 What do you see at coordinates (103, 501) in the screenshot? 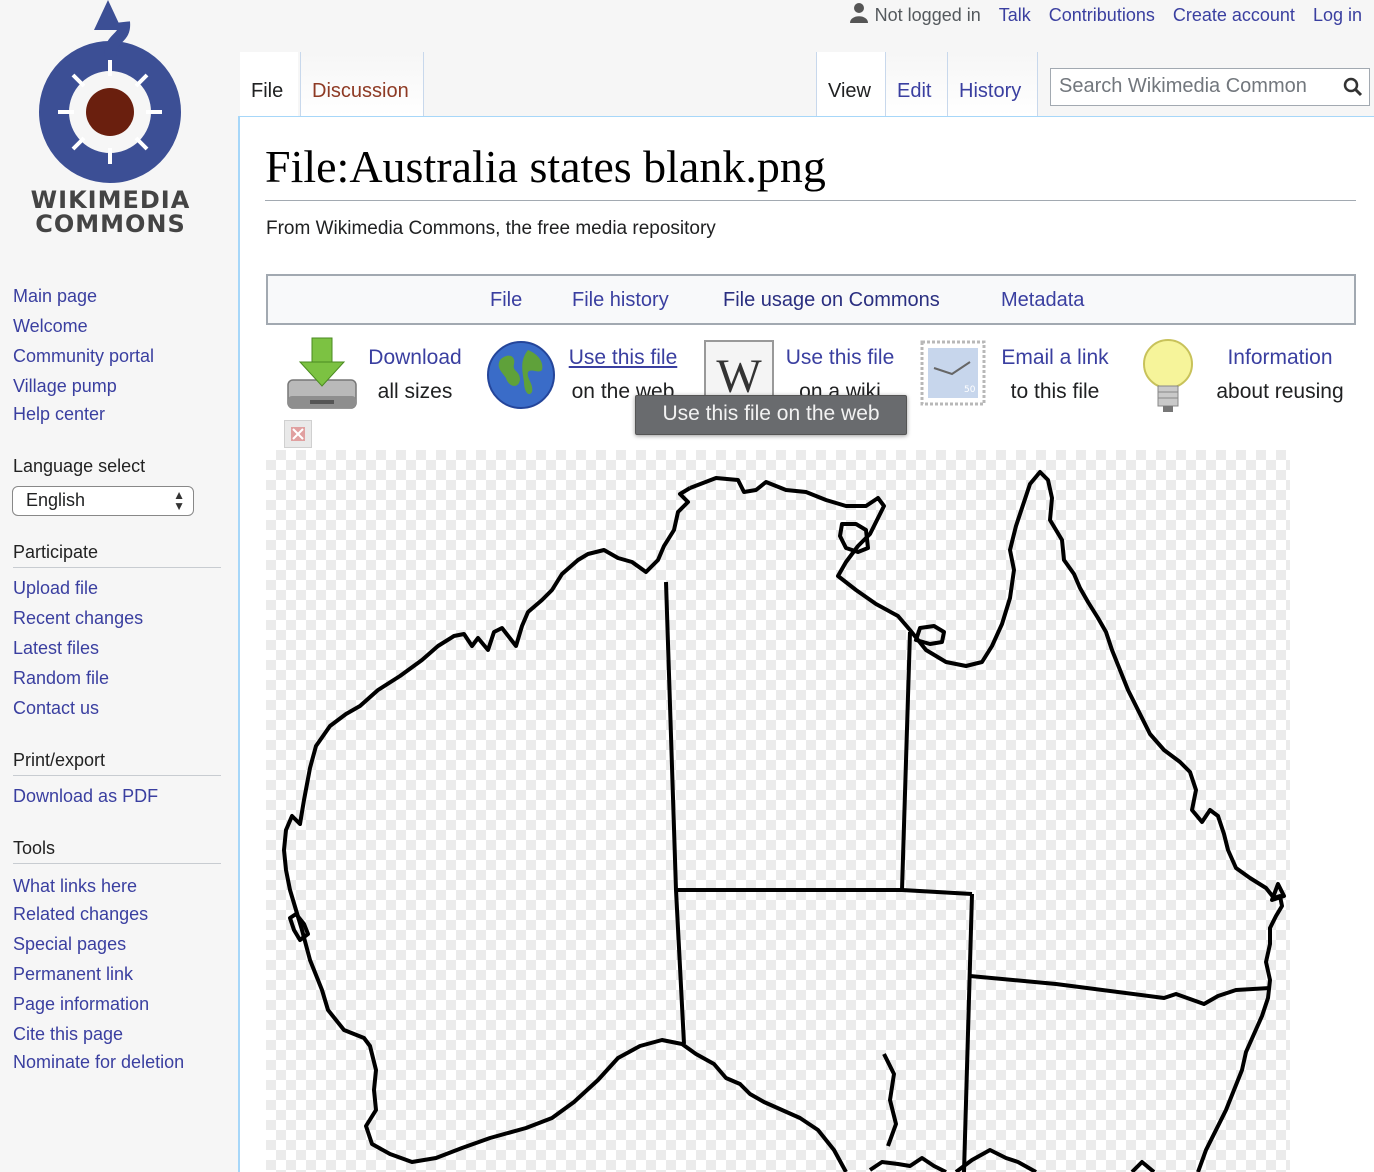
I see `language-select: English ▲ ▼` at bounding box center [103, 501].